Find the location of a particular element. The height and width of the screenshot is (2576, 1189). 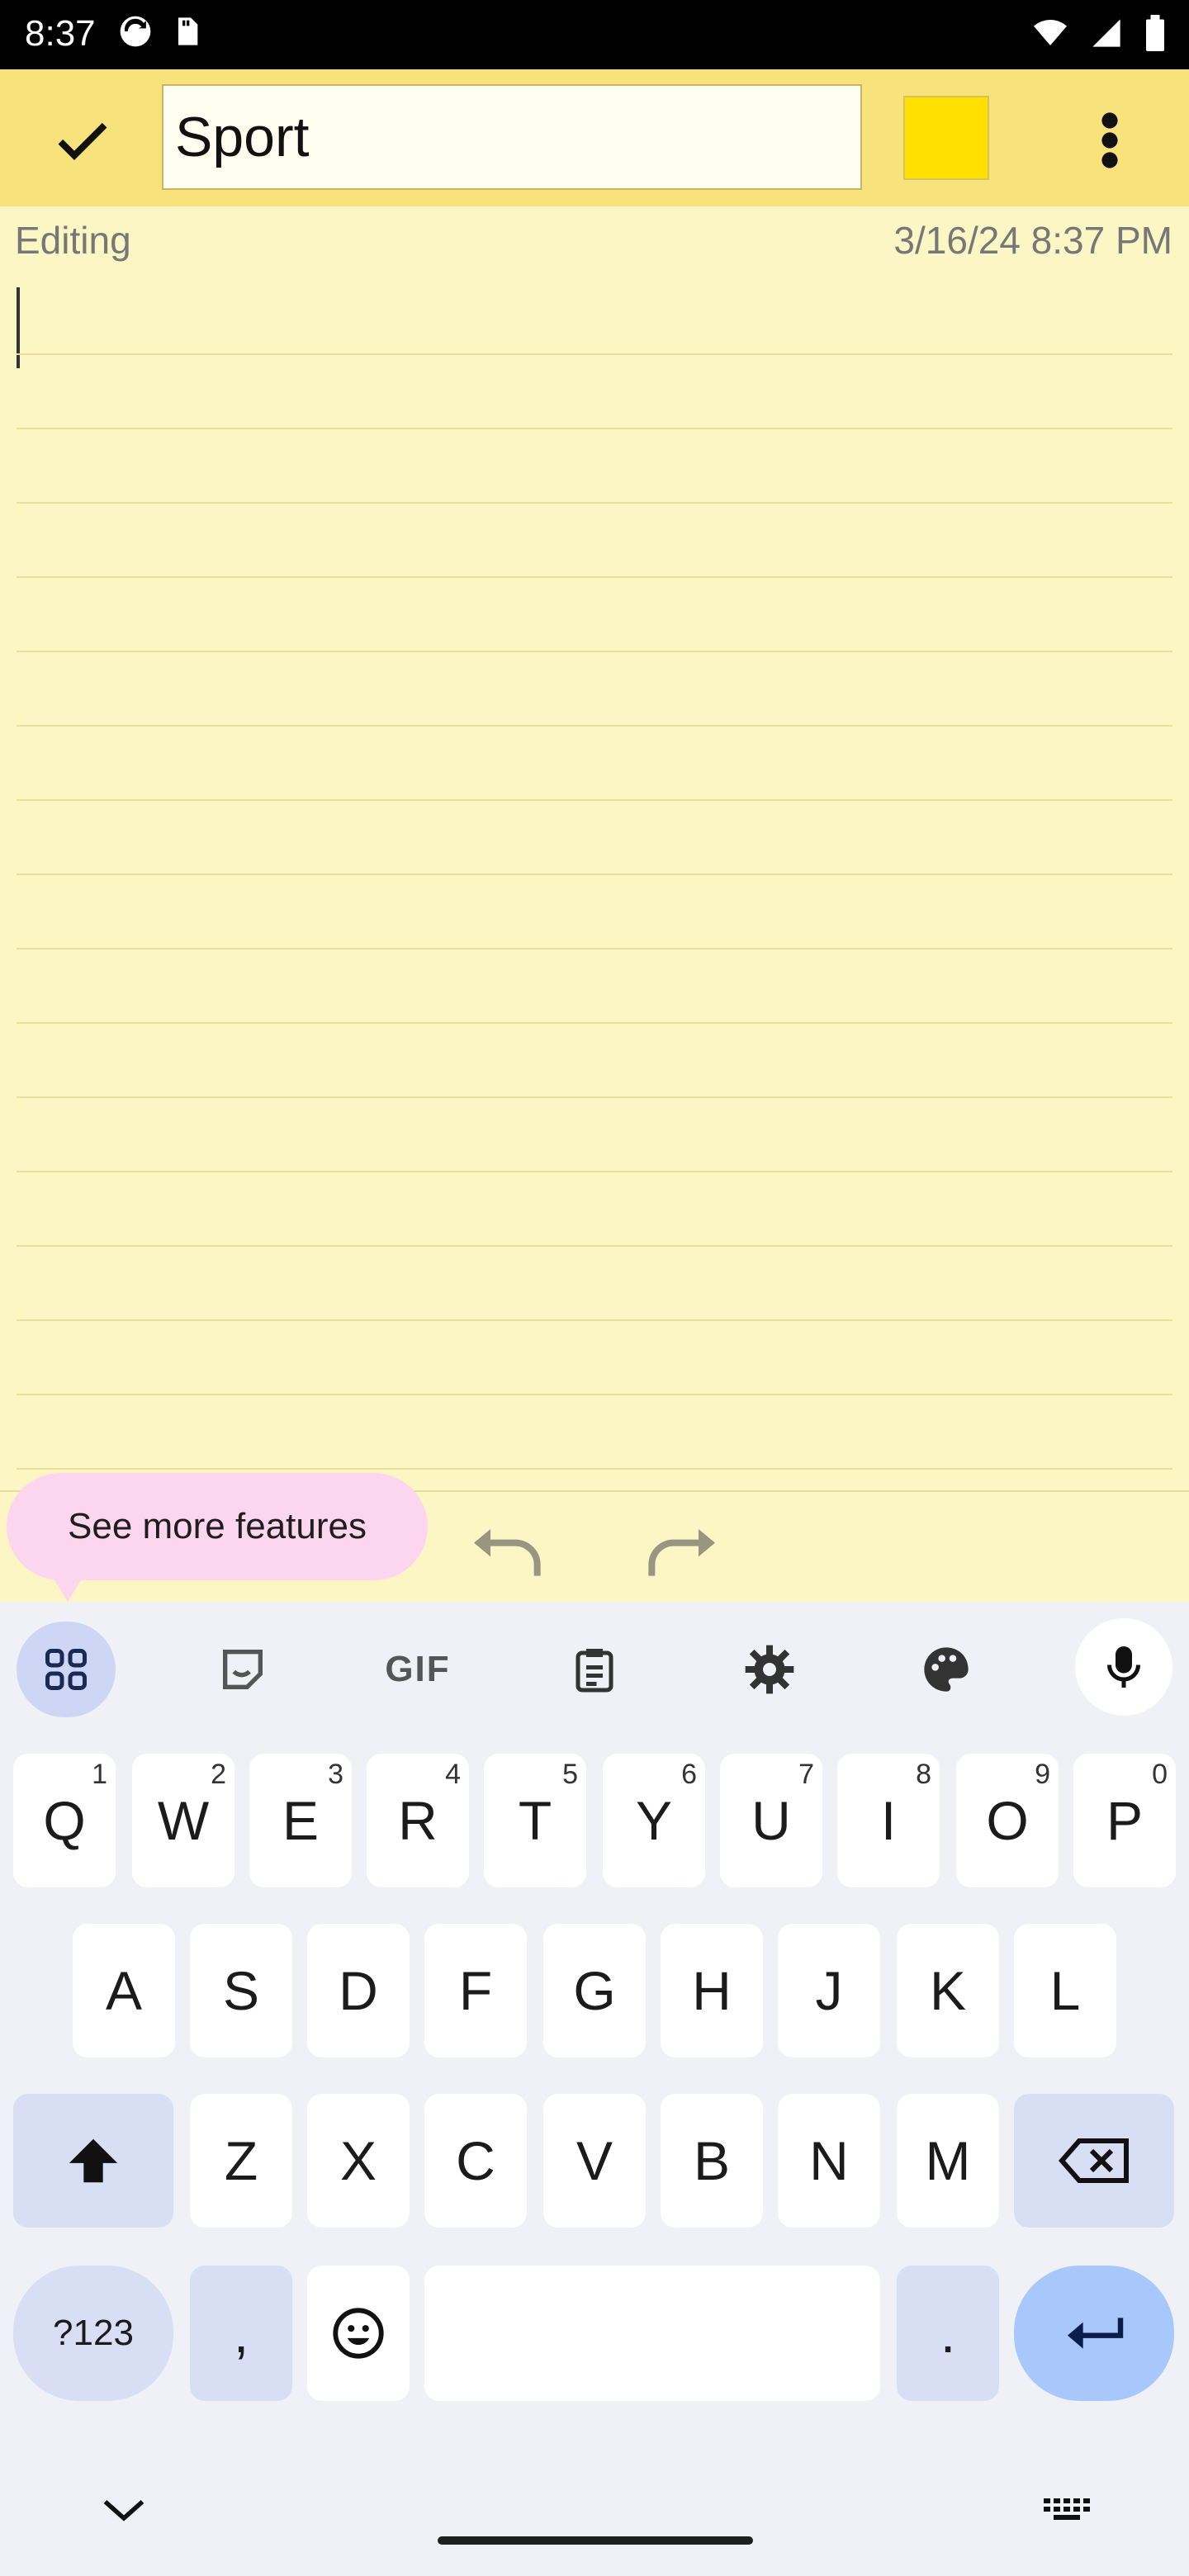

kb-voice-button is located at coordinates (1123, 1667).